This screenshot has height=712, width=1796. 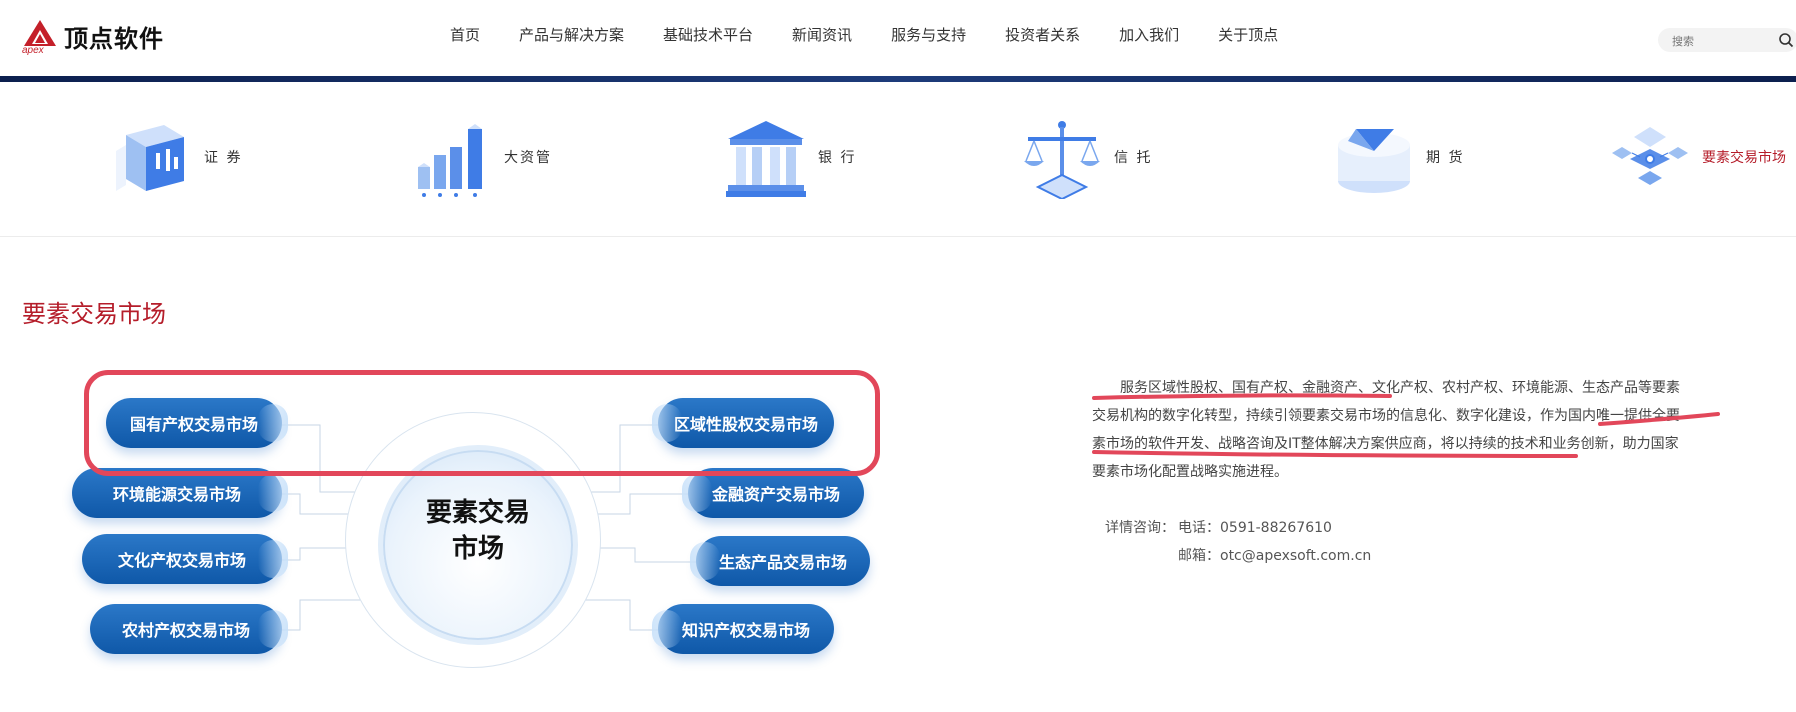 What do you see at coordinates (1274, 556) in the screenshot?
I see `contact-email: 邮箱：otc@apexsoft.com.cn` at bounding box center [1274, 556].